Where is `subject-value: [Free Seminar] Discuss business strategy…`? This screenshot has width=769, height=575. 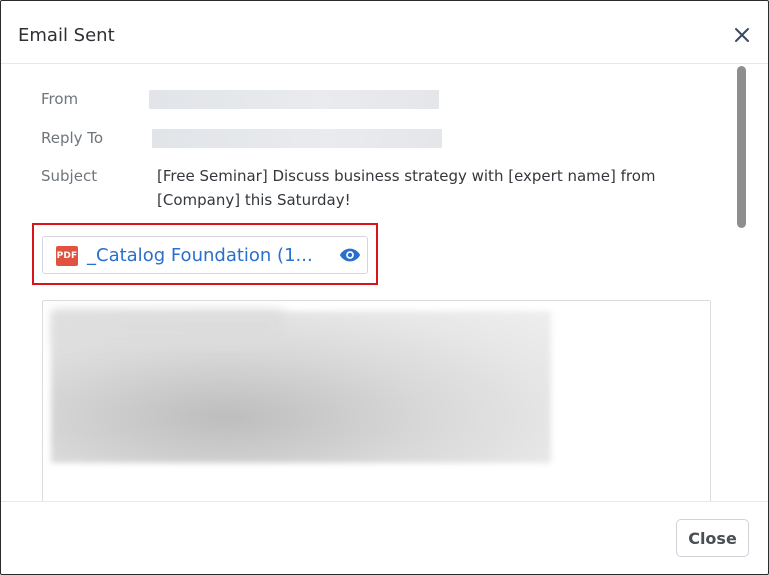
subject-value: [Free Seminar] Discuss business strategy… is located at coordinates (406, 188).